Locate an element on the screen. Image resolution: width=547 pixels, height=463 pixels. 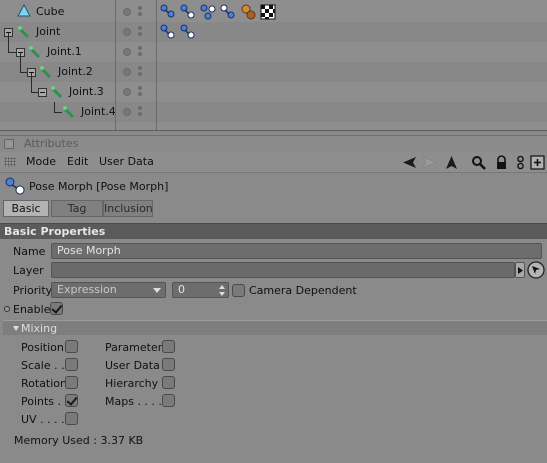
tab-basic: Basic is located at coordinates (26, 208).